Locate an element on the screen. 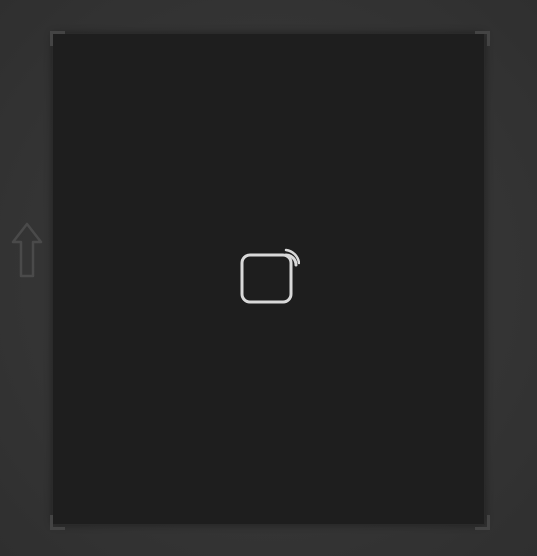 This screenshot has width=537, height=556. cast-screen-icon is located at coordinates (269, 277).